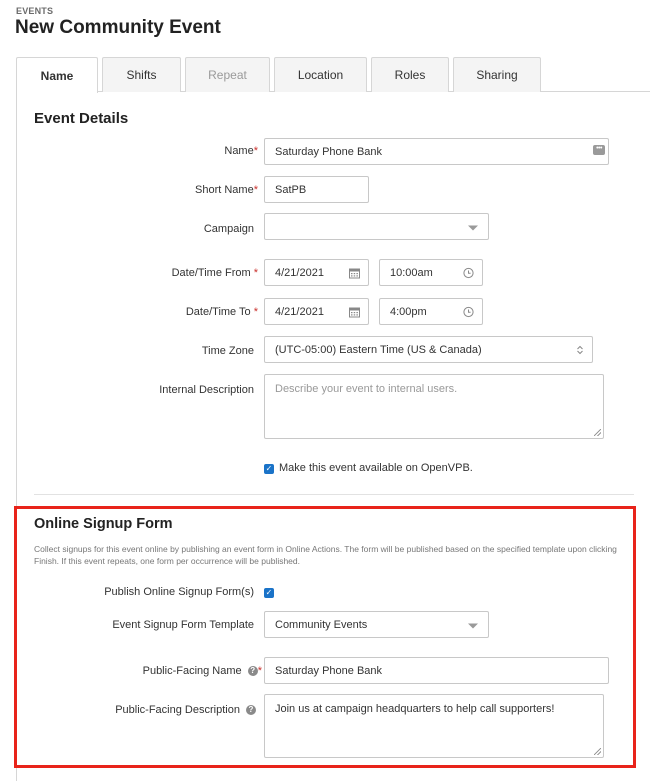  Describe the element at coordinates (436, 151) in the screenshot. I see `name-input: Saturday Phone Bank •••` at that location.